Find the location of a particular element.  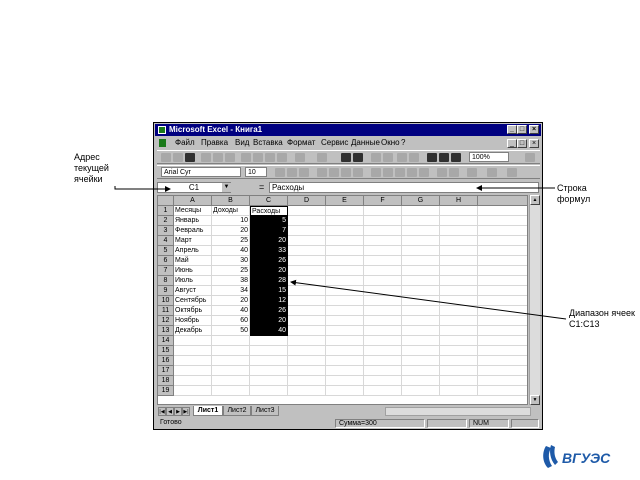

first-sheet-icon: |◀ is located at coordinates (162, 411).